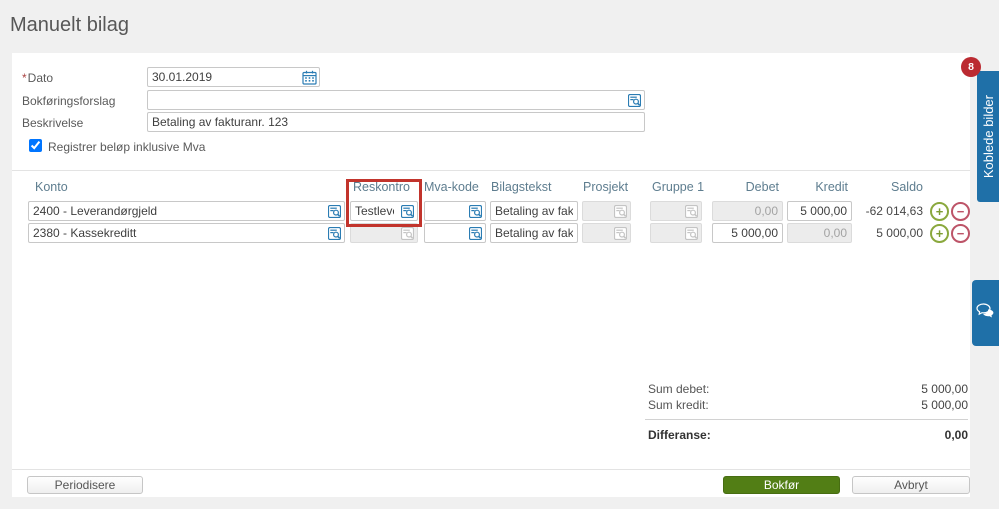 This screenshot has height=509, width=999. What do you see at coordinates (911, 485) in the screenshot?
I see `avbryt-button: Avbryt` at bounding box center [911, 485].